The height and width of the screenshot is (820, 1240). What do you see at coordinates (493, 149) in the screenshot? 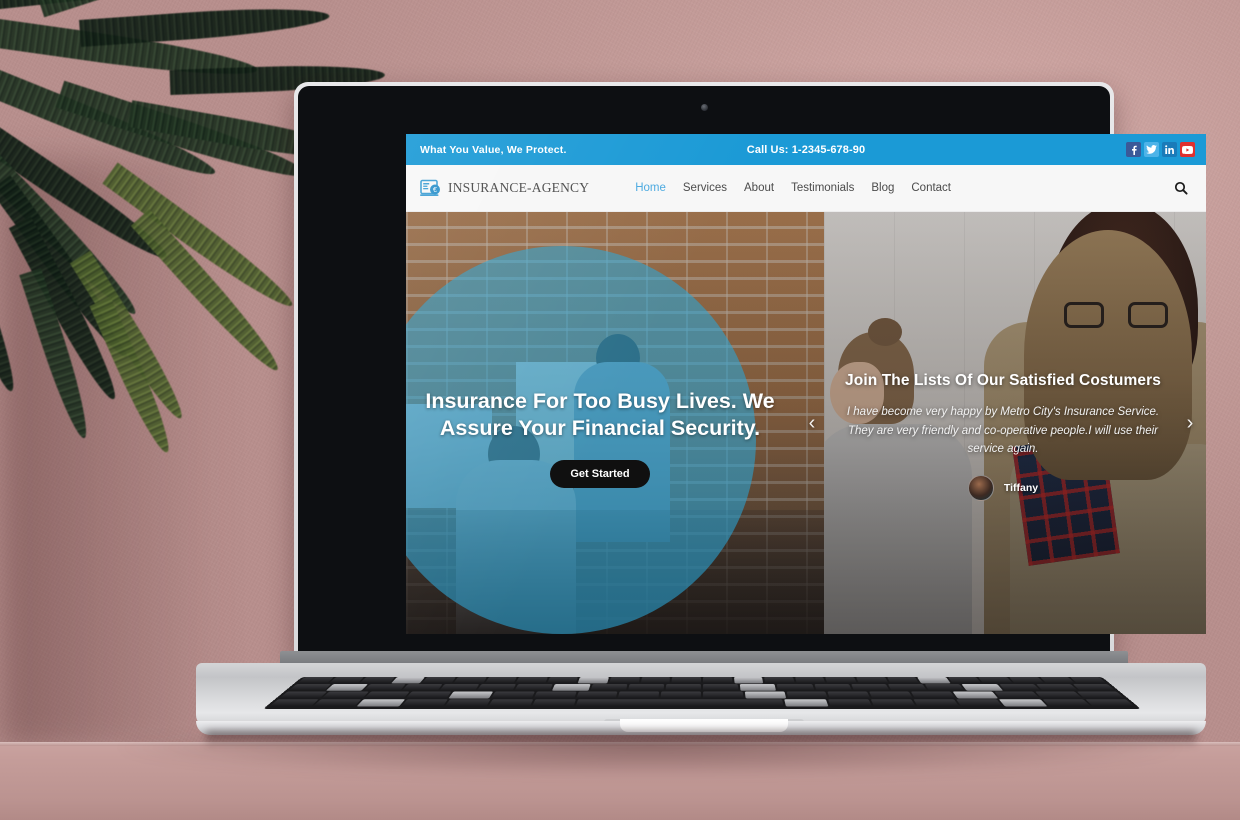
I see `site-tagline: What You Value, We Protect.` at bounding box center [493, 149].